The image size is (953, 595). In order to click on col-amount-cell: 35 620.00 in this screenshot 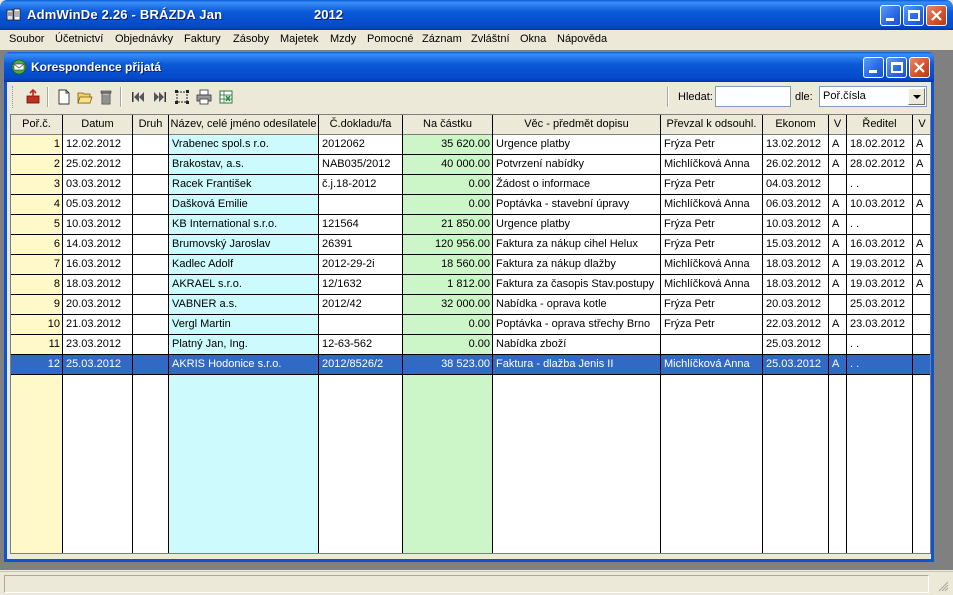, I will do `click(448, 145)`.